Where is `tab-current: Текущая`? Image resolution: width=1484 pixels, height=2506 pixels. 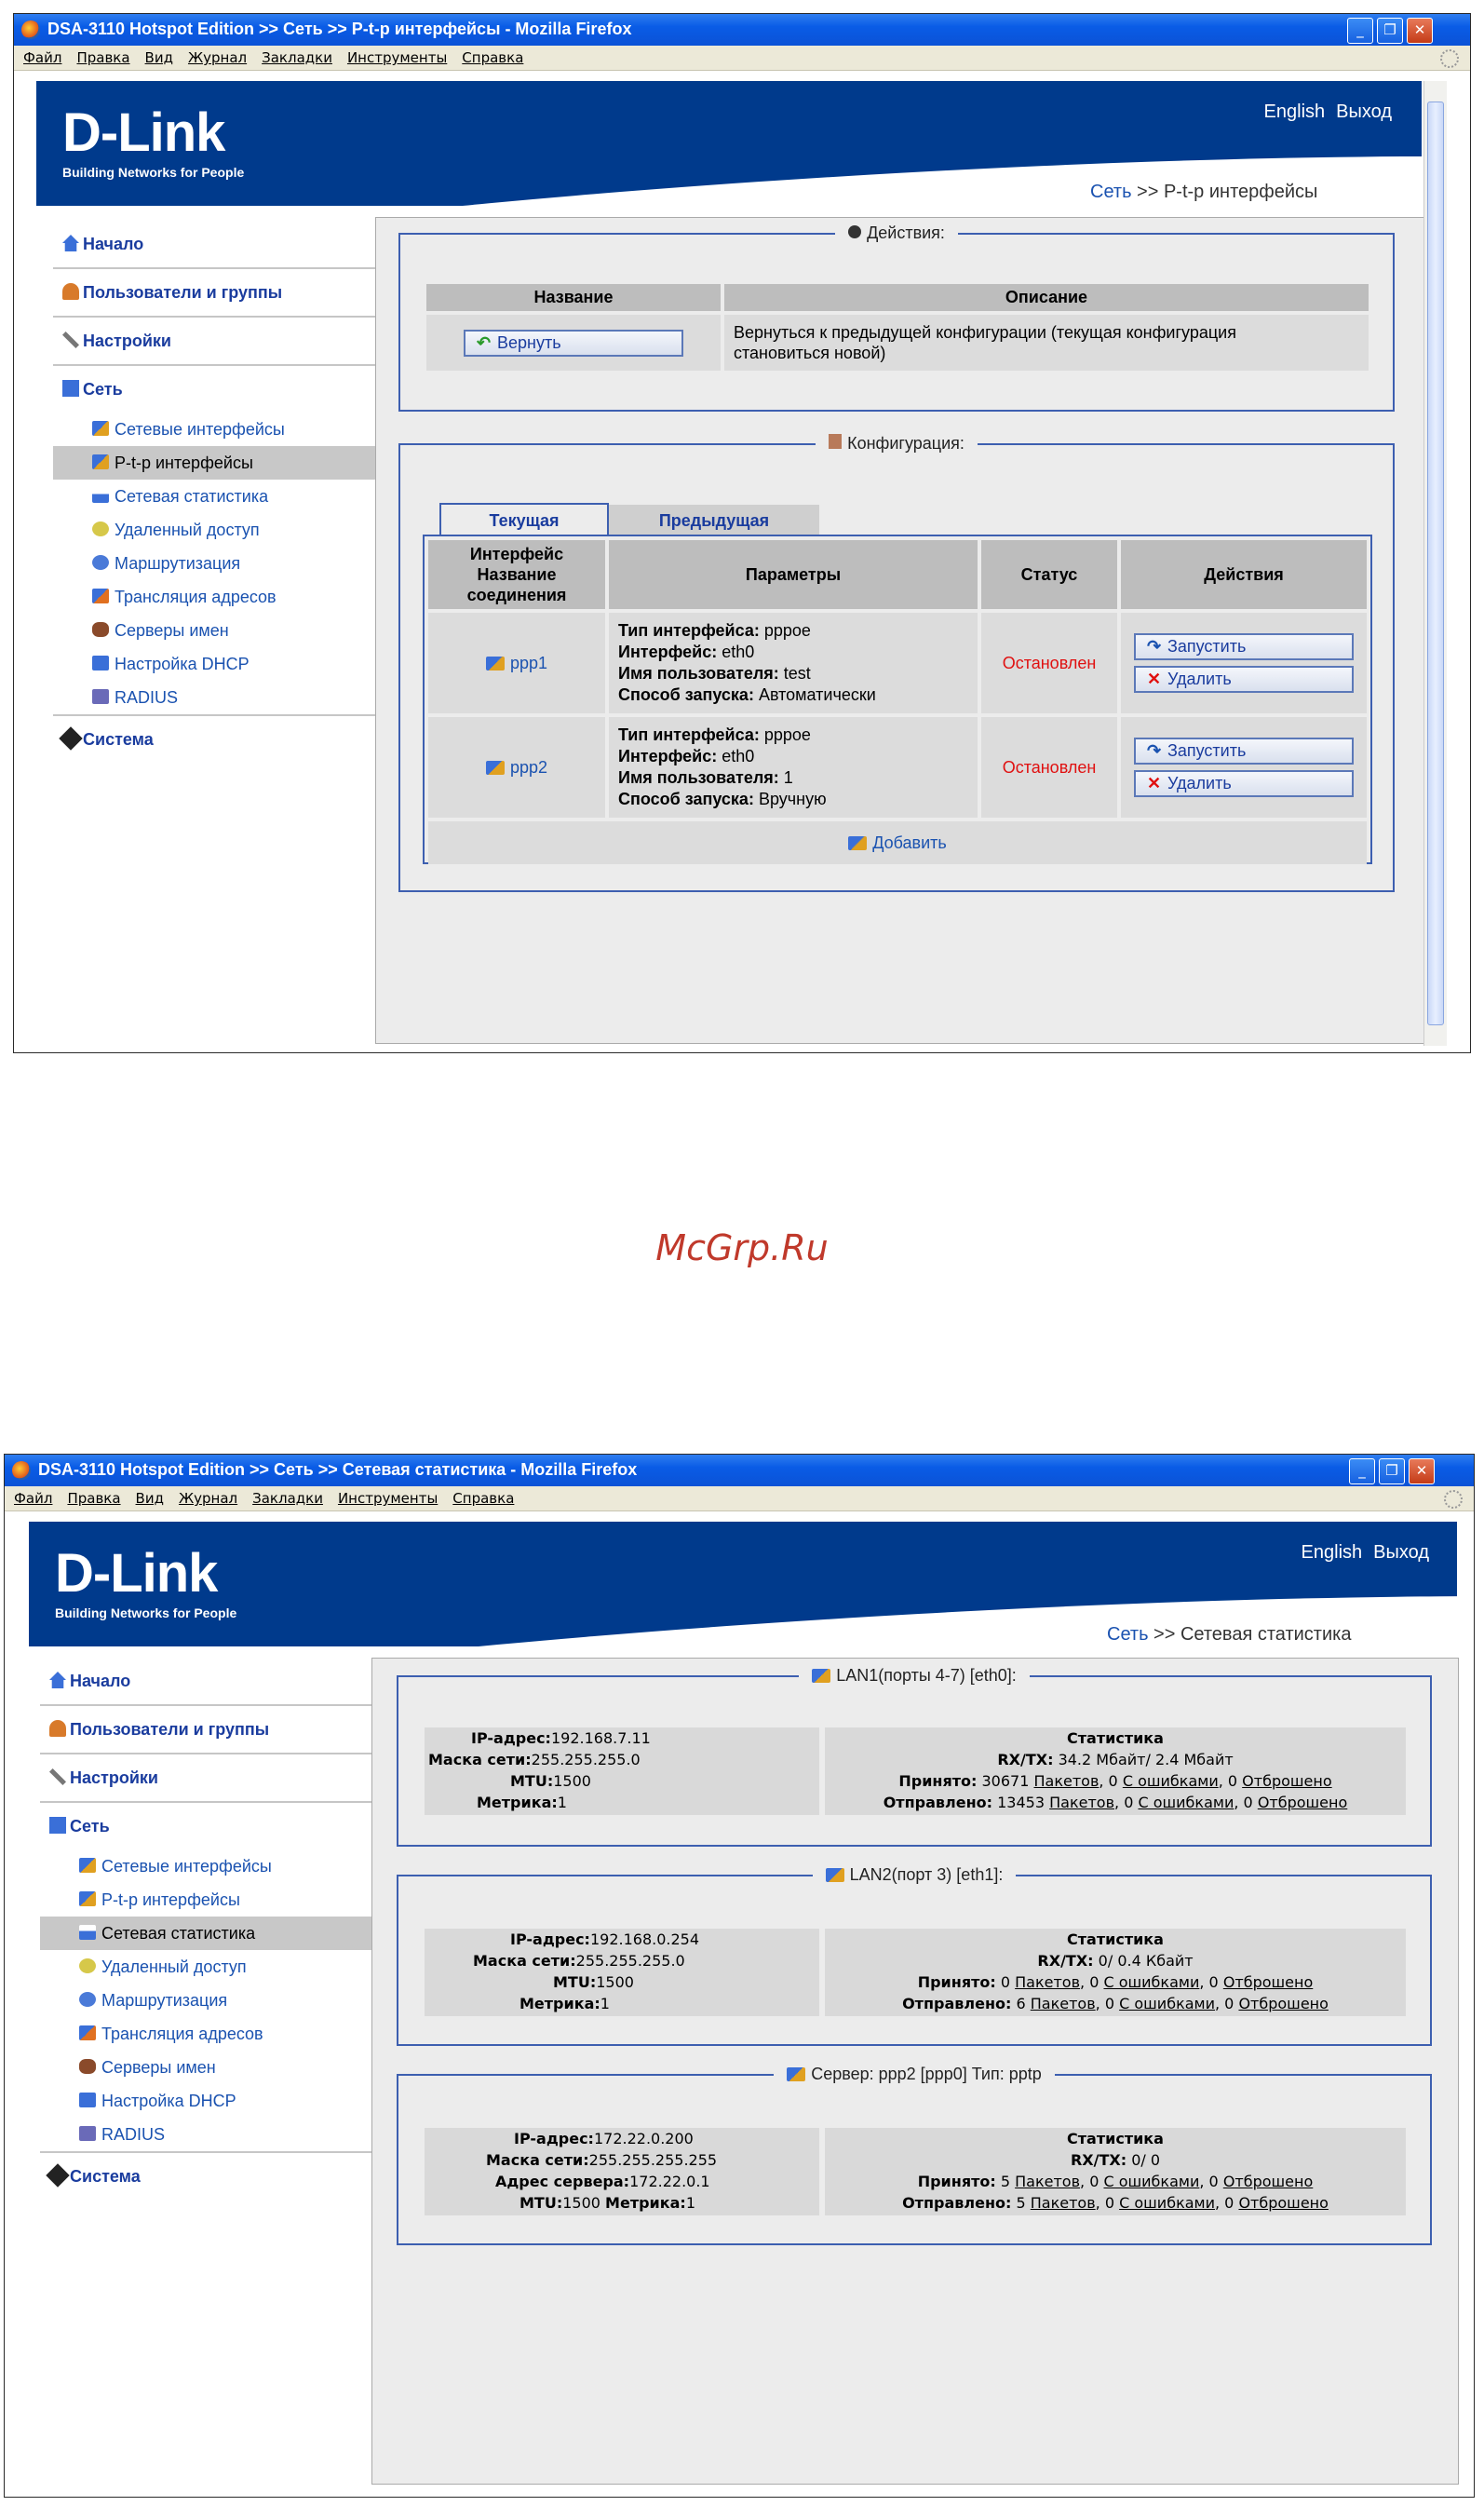 tab-current: Текущая is located at coordinates (524, 519).